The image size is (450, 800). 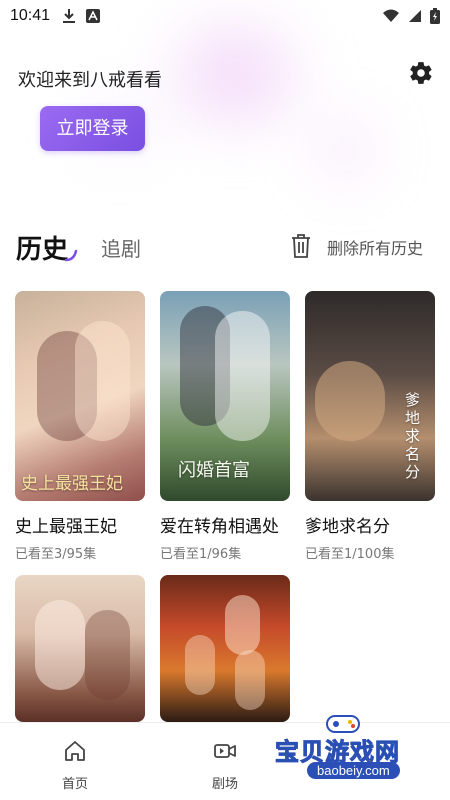 I want to click on history-card: 闪婚首富, so click(x=225, y=396).